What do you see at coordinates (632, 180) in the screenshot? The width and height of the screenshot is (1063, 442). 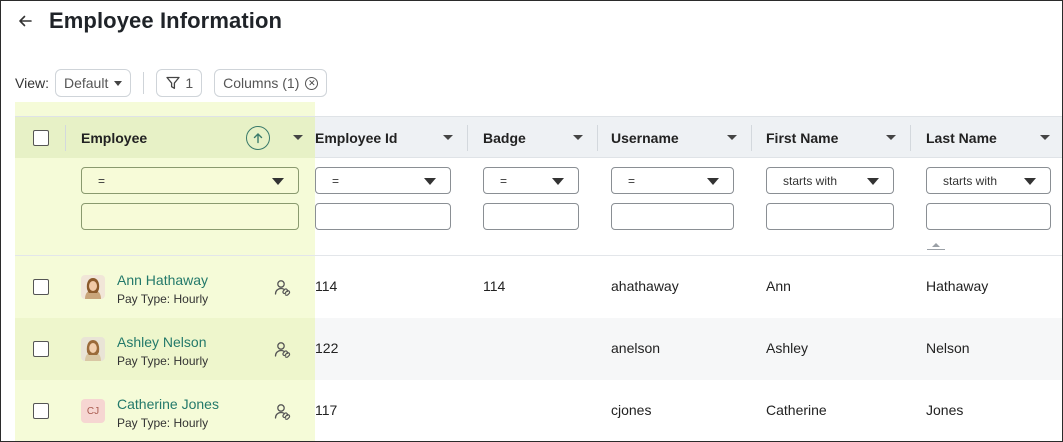 I see `username-filter-operator-value: =` at bounding box center [632, 180].